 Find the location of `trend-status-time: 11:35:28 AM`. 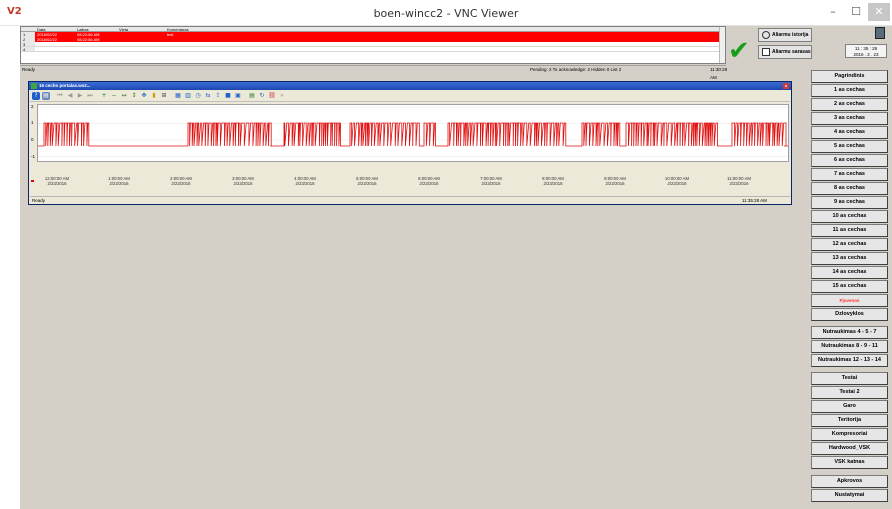

trend-status-time: 11:35:28 AM is located at coordinates (754, 200).